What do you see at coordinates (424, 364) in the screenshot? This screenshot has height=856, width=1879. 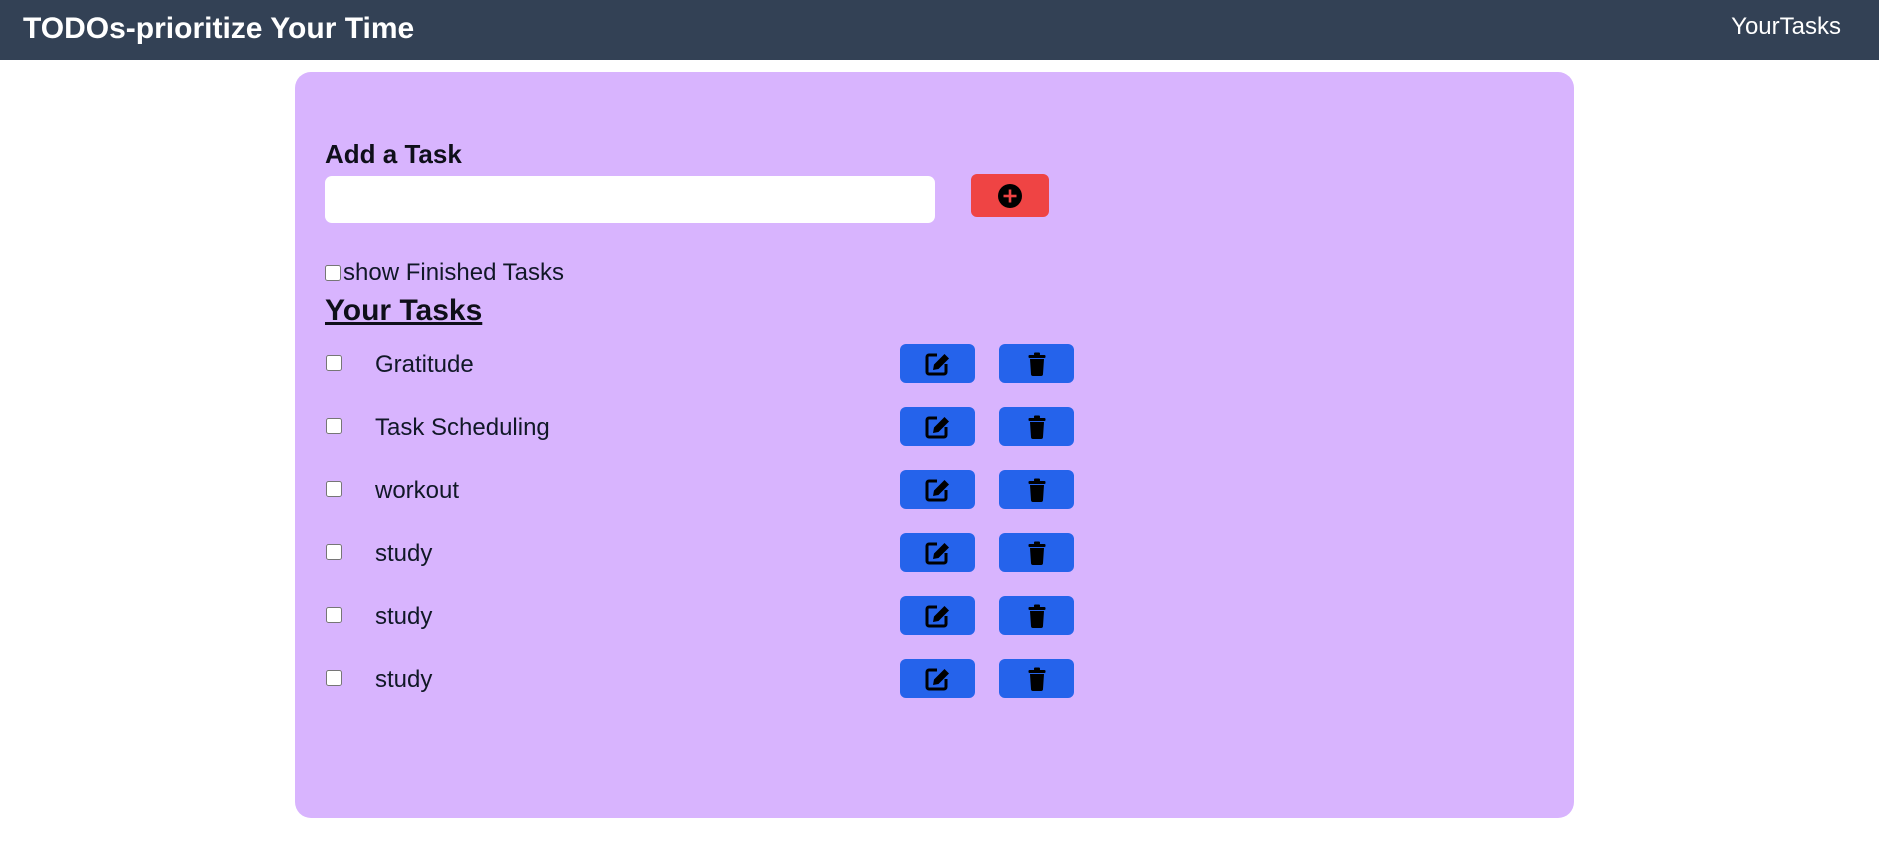 I see `task-text: Gratitude` at bounding box center [424, 364].